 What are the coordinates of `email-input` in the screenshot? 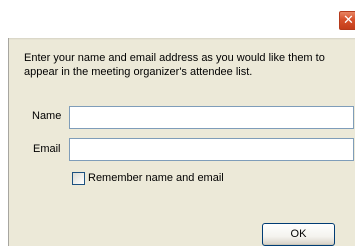 It's located at (211, 149).